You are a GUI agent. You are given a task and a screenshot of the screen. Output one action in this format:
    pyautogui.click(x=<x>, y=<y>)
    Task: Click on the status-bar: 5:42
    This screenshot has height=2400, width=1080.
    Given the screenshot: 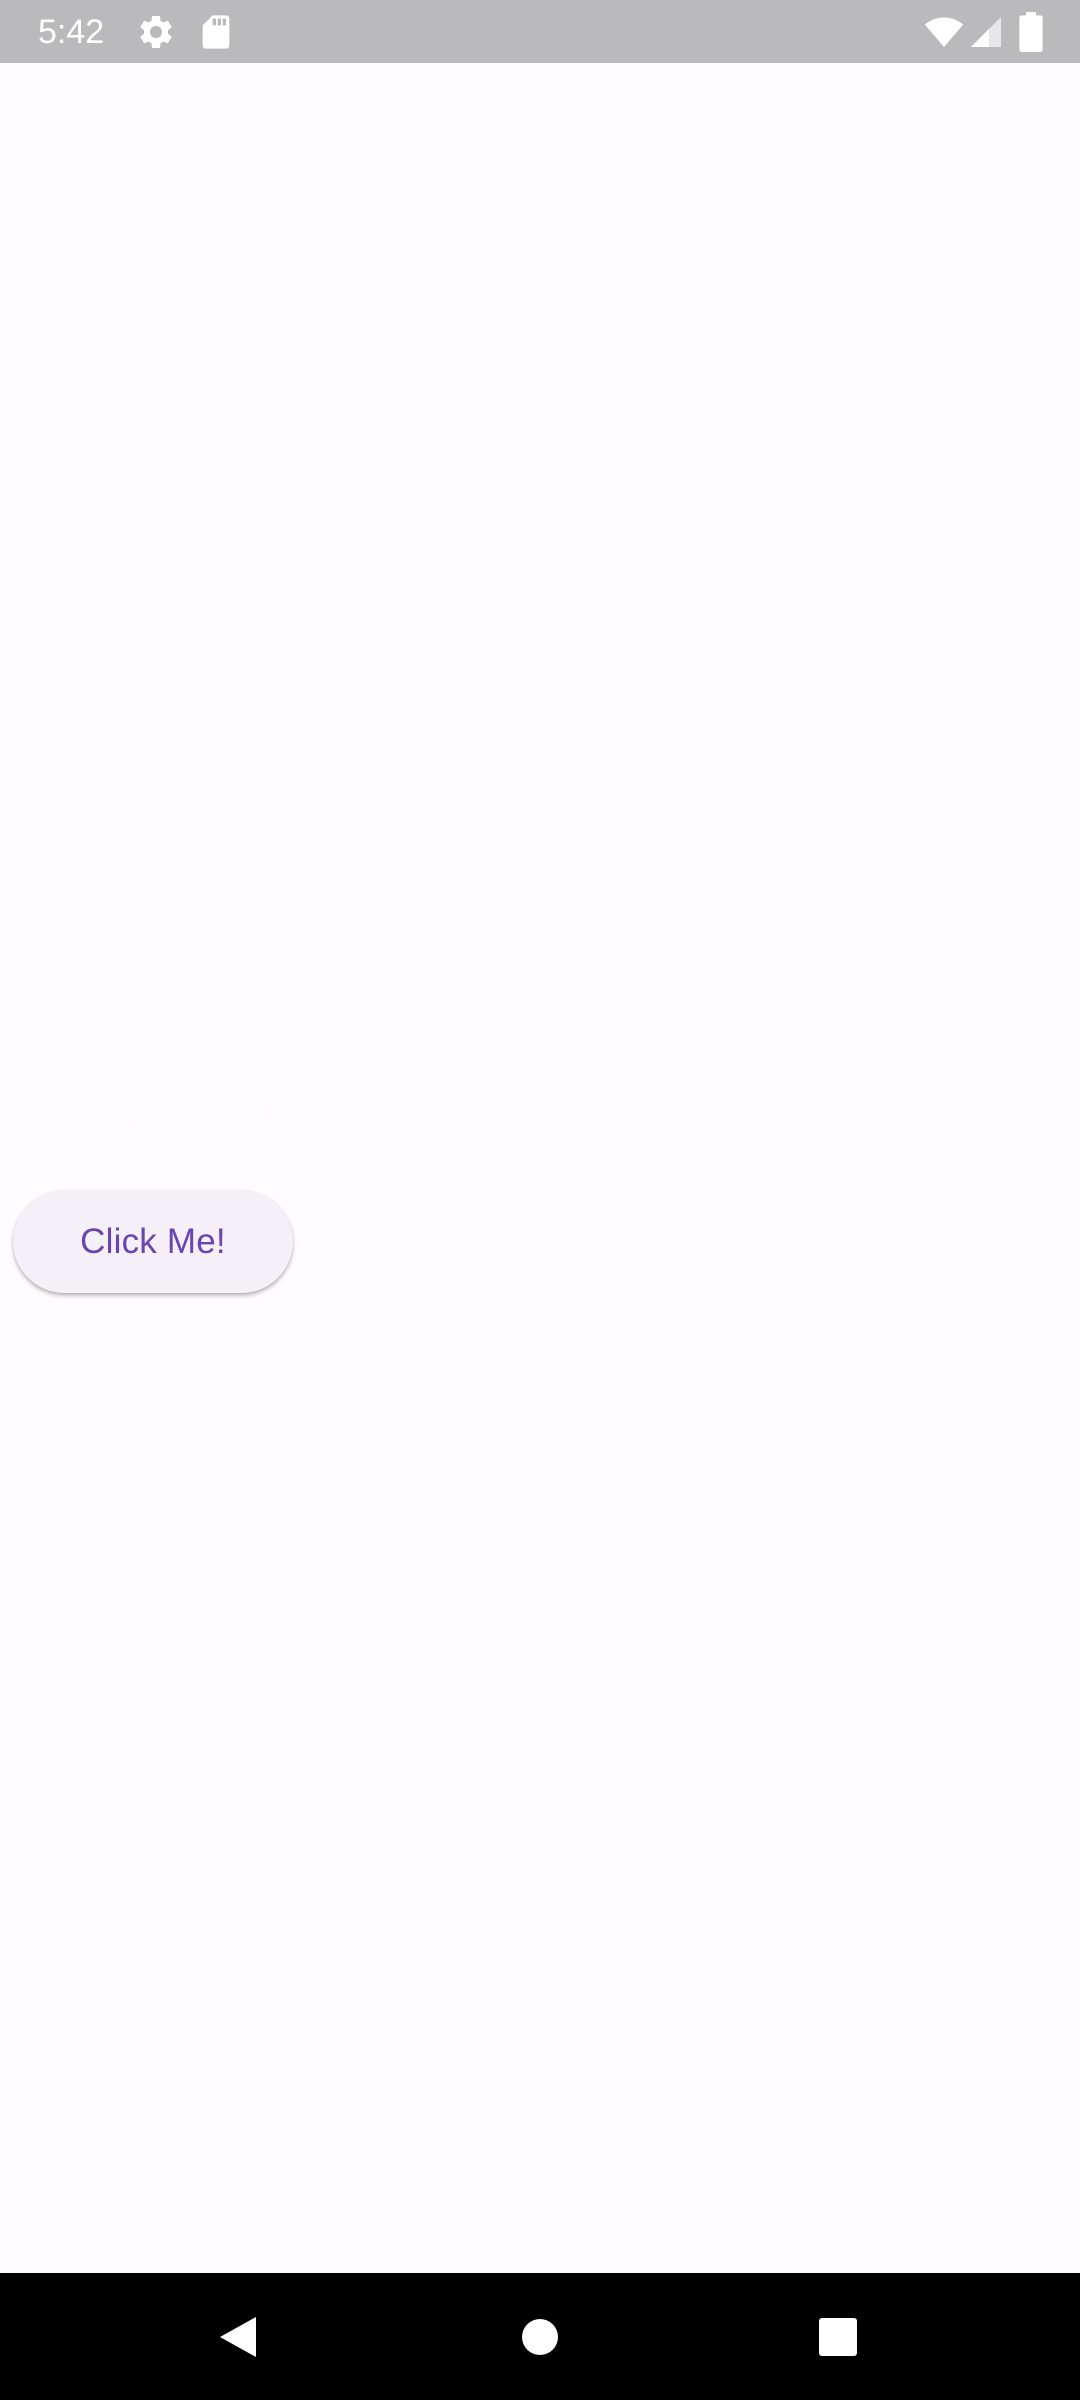 What is the action you would take?
    pyautogui.click(x=540, y=31)
    